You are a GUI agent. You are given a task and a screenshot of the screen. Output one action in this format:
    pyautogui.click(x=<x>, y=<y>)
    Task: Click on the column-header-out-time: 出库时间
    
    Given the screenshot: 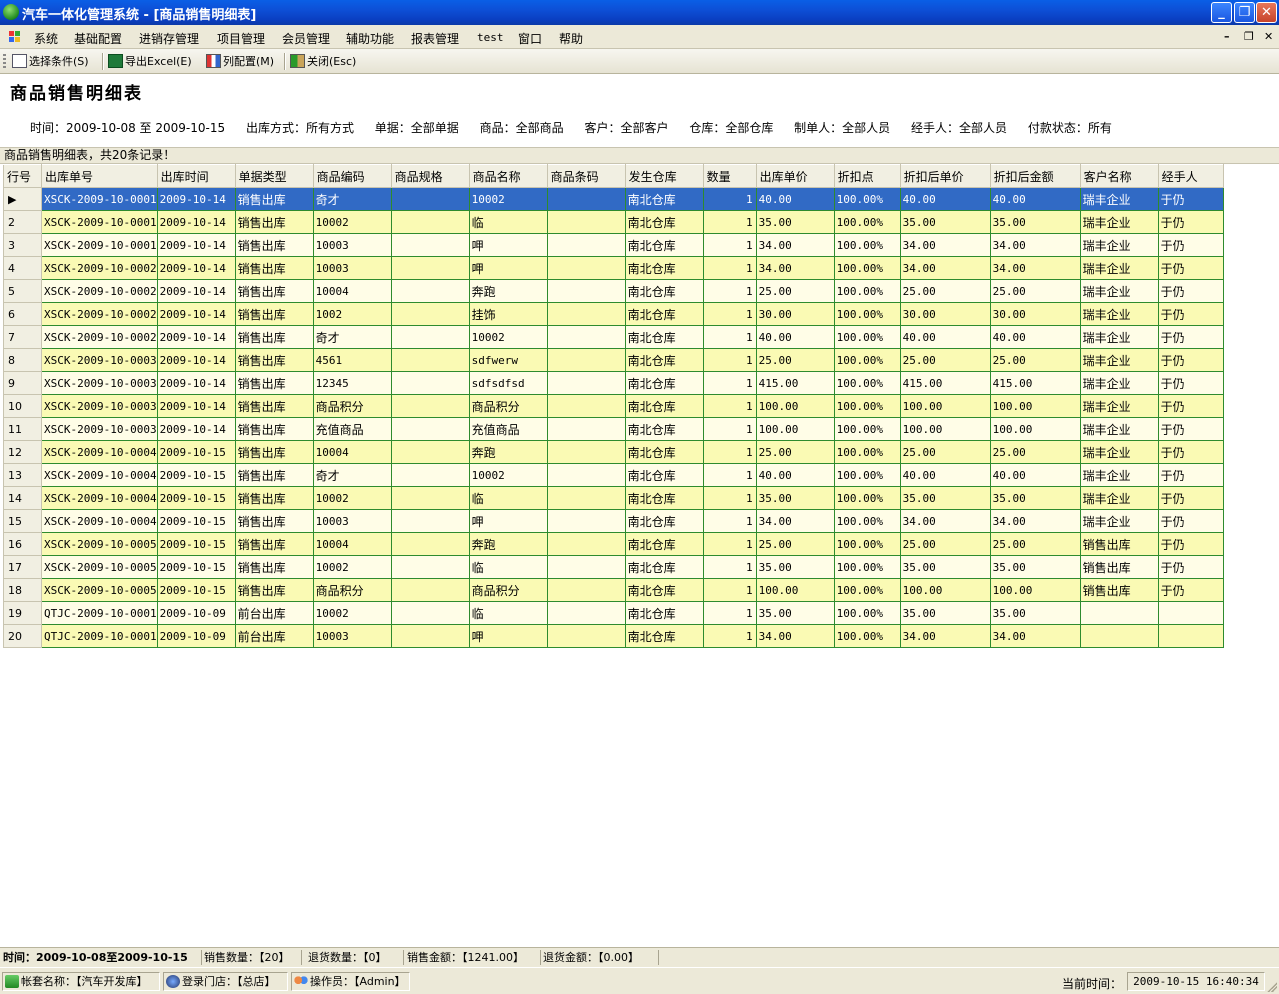 What is the action you would take?
    pyautogui.click(x=196, y=176)
    